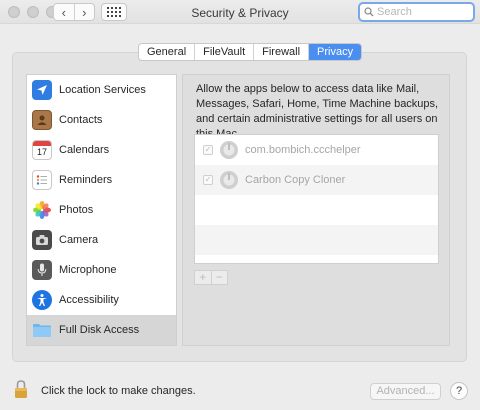 The width and height of the screenshot is (480, 410). I want to click on search-input, so click(422, 12).